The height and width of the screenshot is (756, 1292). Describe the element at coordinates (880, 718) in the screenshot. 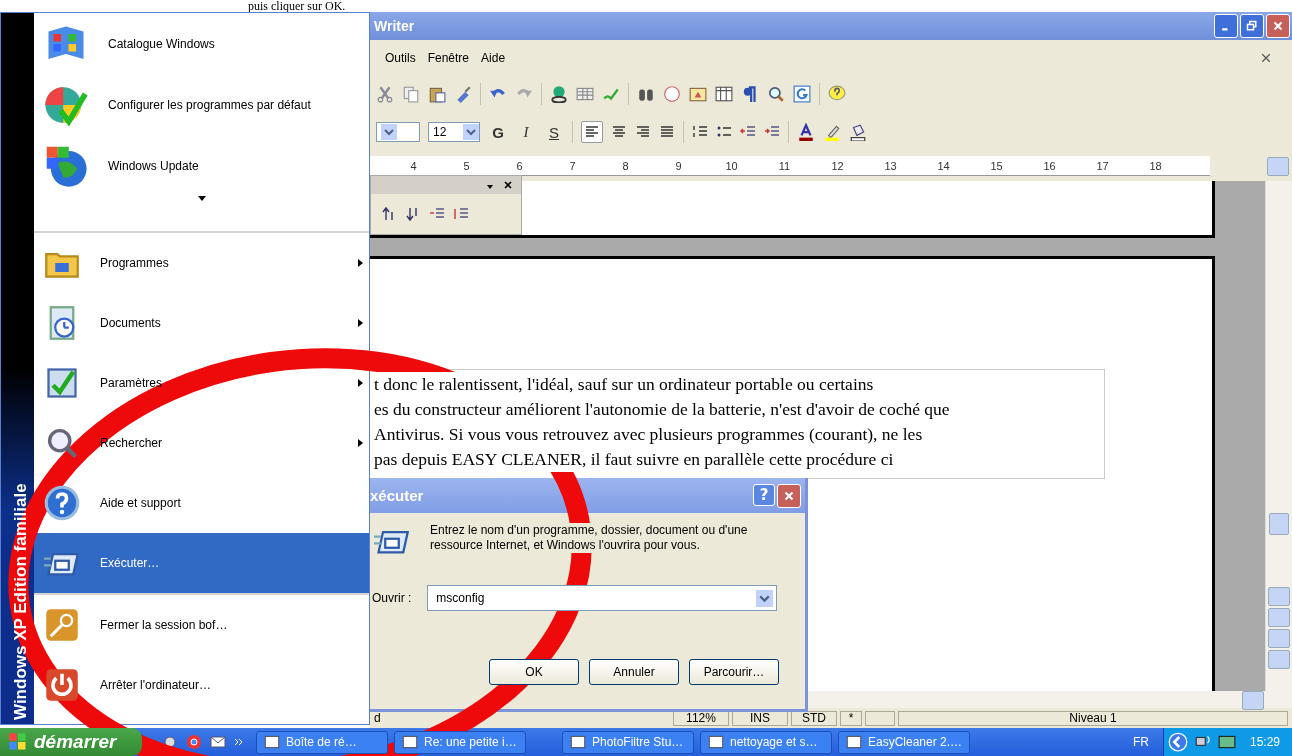

I see `status-field` at that location.